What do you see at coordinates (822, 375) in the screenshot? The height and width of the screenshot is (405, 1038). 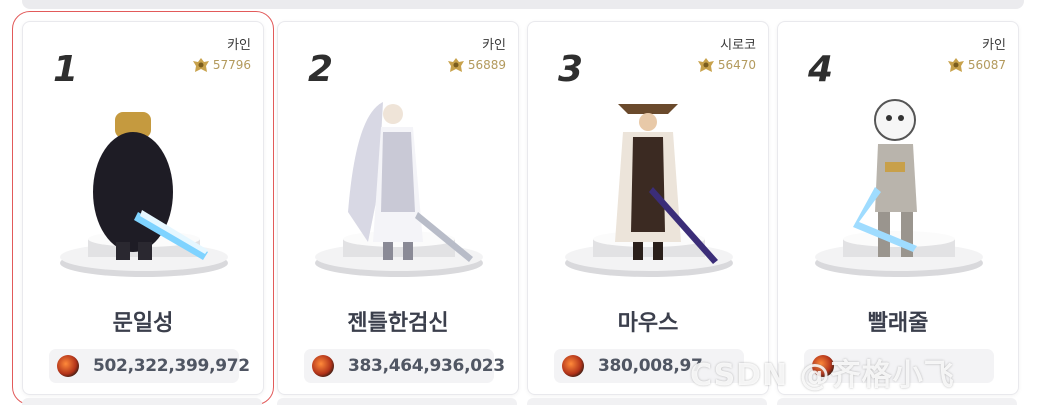 I see `watermark-text: CSDN @齐格小飞` at bounding box center [822, 375].